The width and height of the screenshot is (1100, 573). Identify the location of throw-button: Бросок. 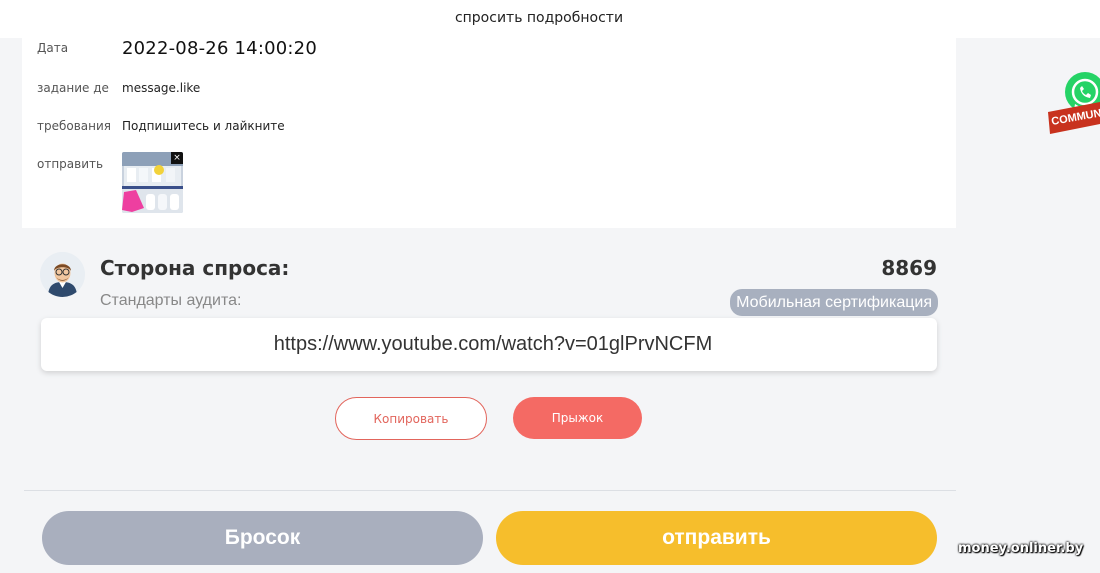
(262, 538).